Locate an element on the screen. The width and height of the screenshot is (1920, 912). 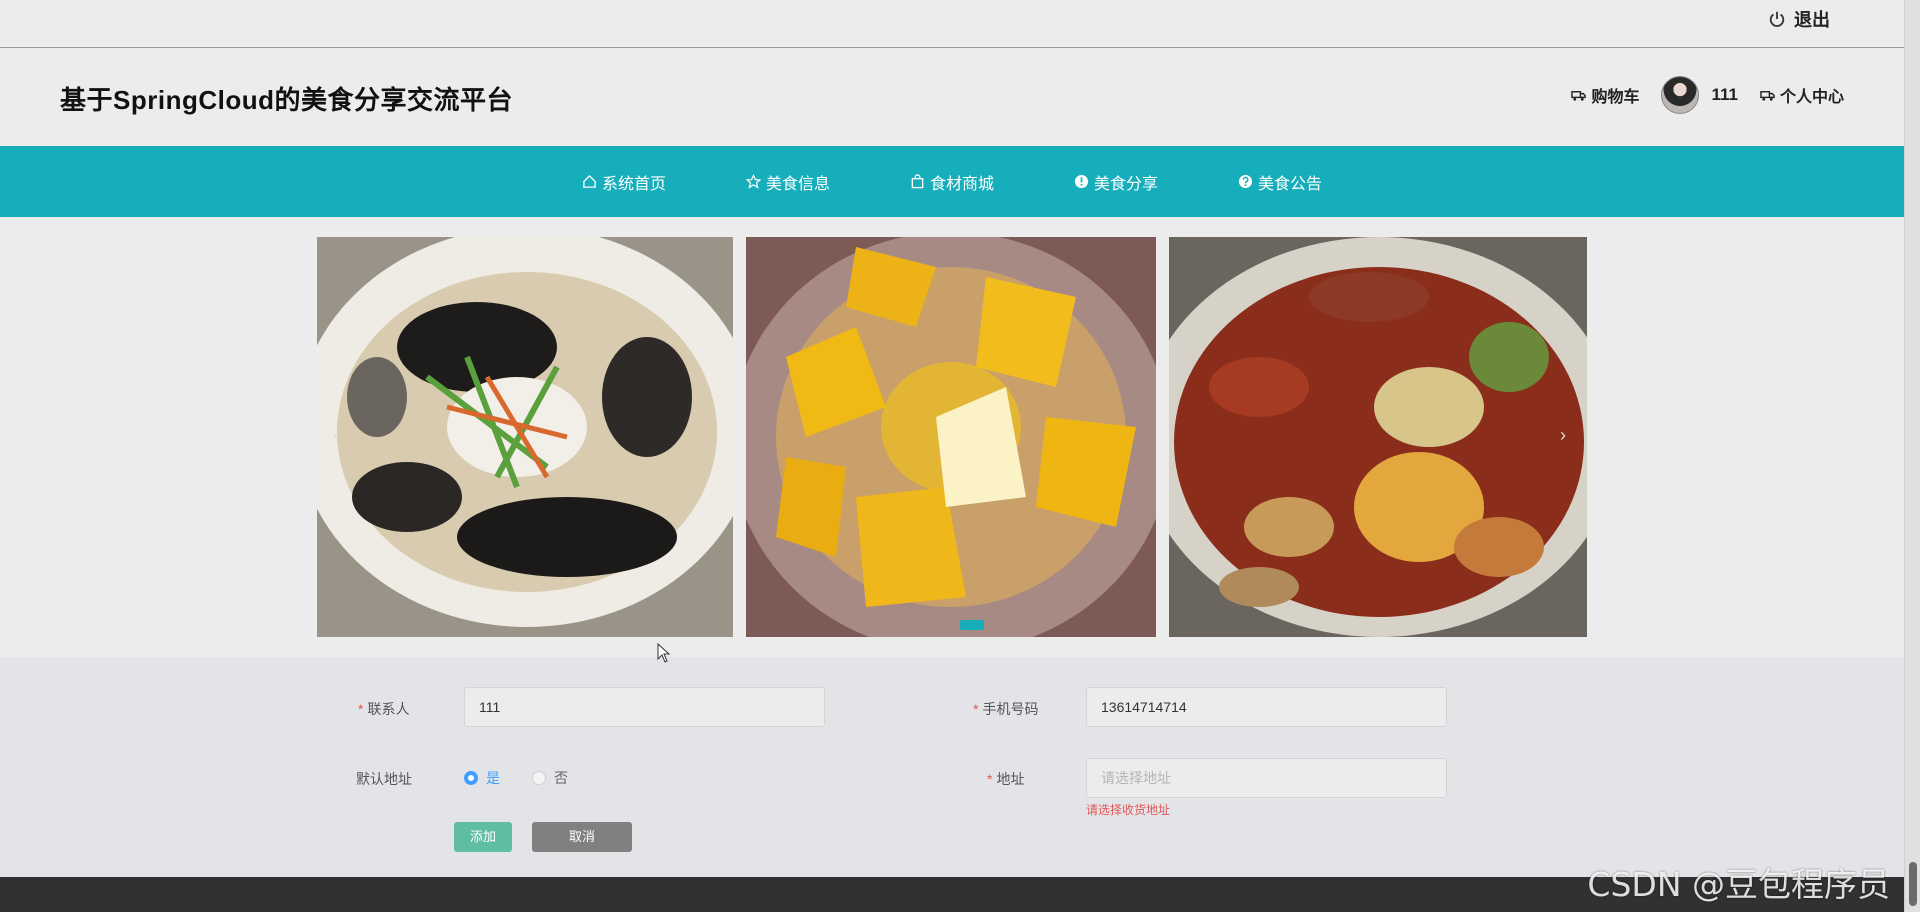
question-icon is located at coordinates (1245, 181).